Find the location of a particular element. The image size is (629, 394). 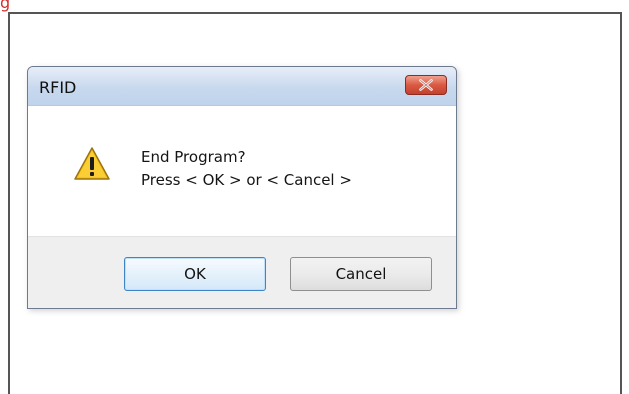

close-button is located at coordinates (426, 85).